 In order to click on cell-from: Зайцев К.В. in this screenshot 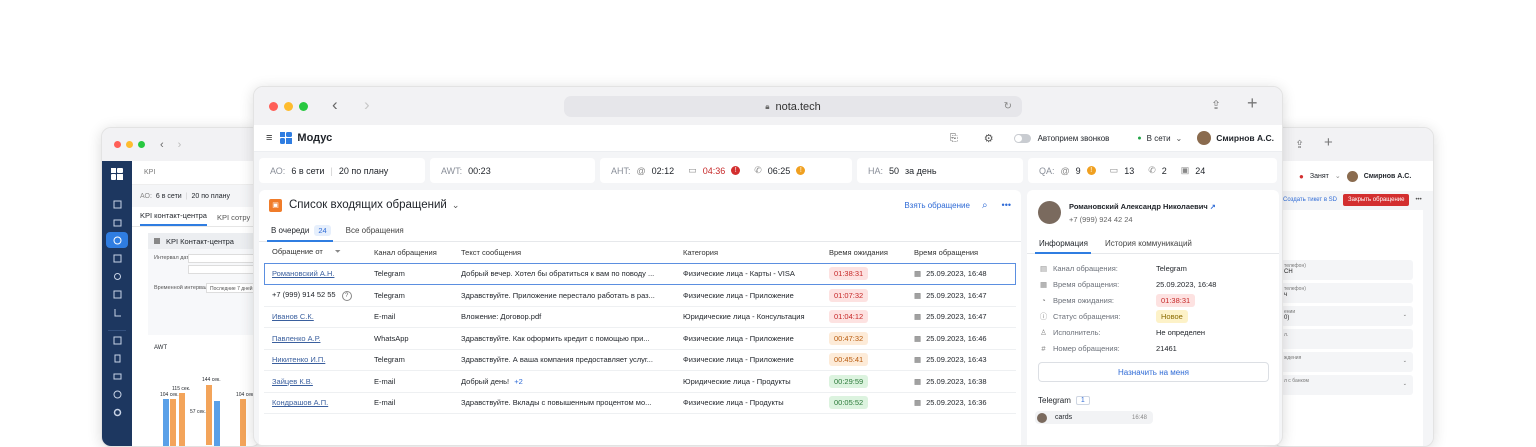, I will do `click(315, 381)`.